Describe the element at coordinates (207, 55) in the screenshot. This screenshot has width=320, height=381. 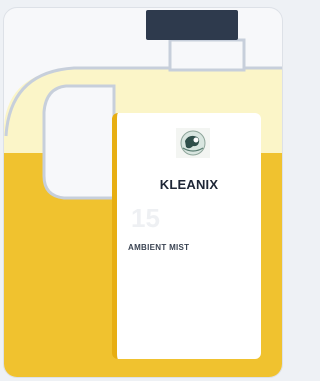
I see `bottle-neck` at that location.